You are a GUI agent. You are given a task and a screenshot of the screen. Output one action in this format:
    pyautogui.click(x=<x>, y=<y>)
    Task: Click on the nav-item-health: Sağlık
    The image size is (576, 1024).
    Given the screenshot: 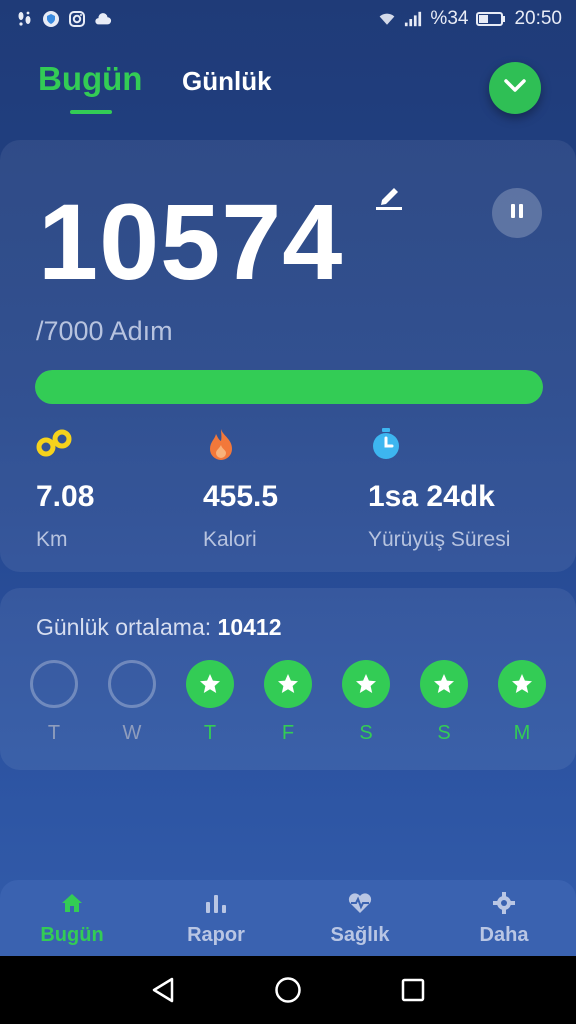 What is the action you would take?
    pyautogui.click(x=360, y=918)
    